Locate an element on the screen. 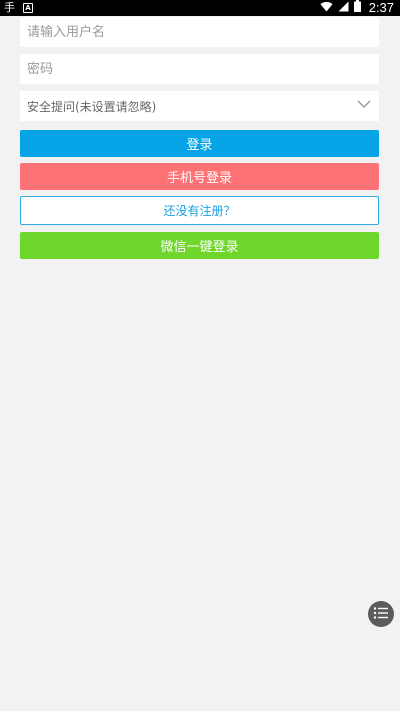  status-right-icons: 2:37 is located at coordinates (357, 8).